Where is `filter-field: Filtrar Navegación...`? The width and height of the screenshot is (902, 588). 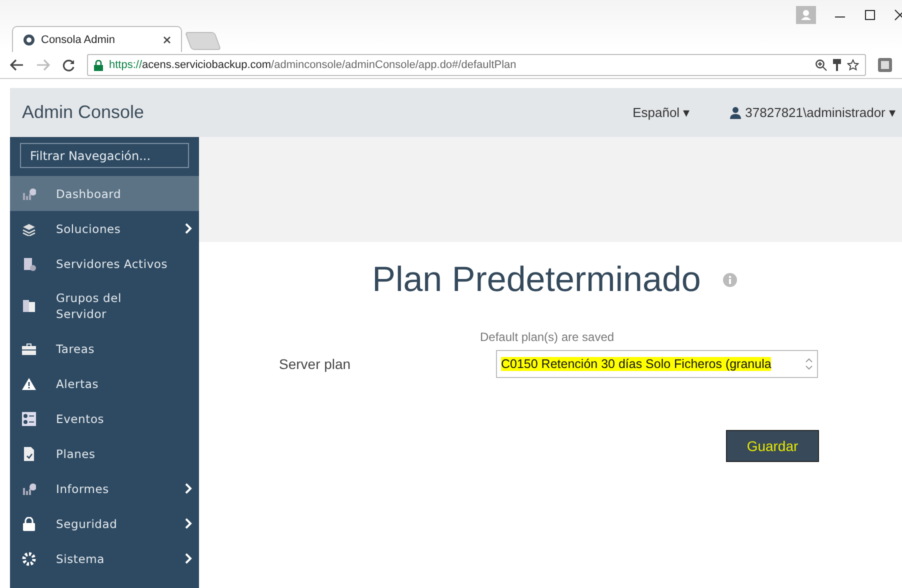 filter-field: Filtrar Navegación... is located at coordinates (104, 155).